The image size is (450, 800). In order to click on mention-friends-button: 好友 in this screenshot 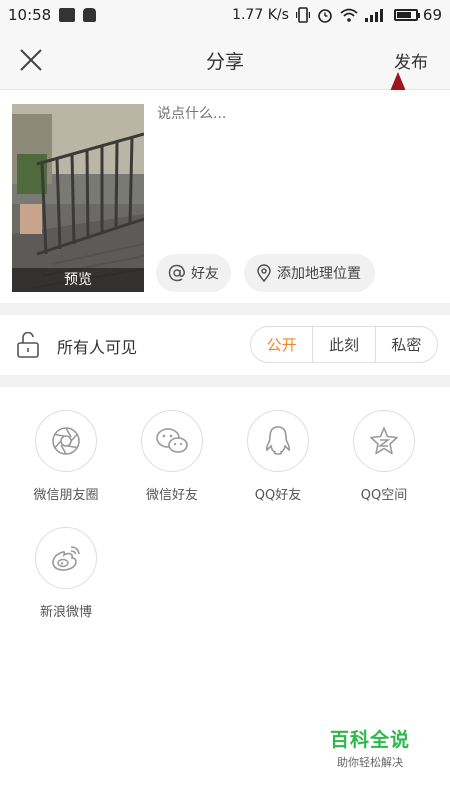, I will do `click(193, 273)`.